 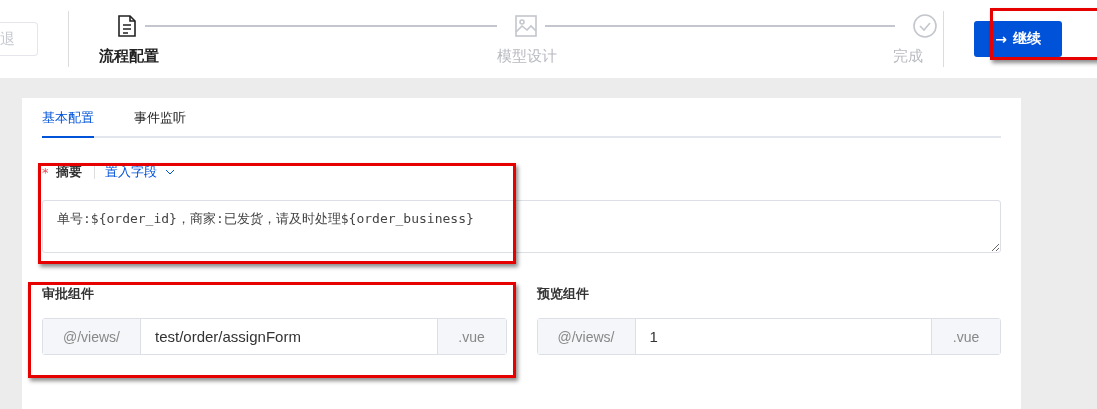 I want to click on tab: 事件监听, so click(x=160, y=123).